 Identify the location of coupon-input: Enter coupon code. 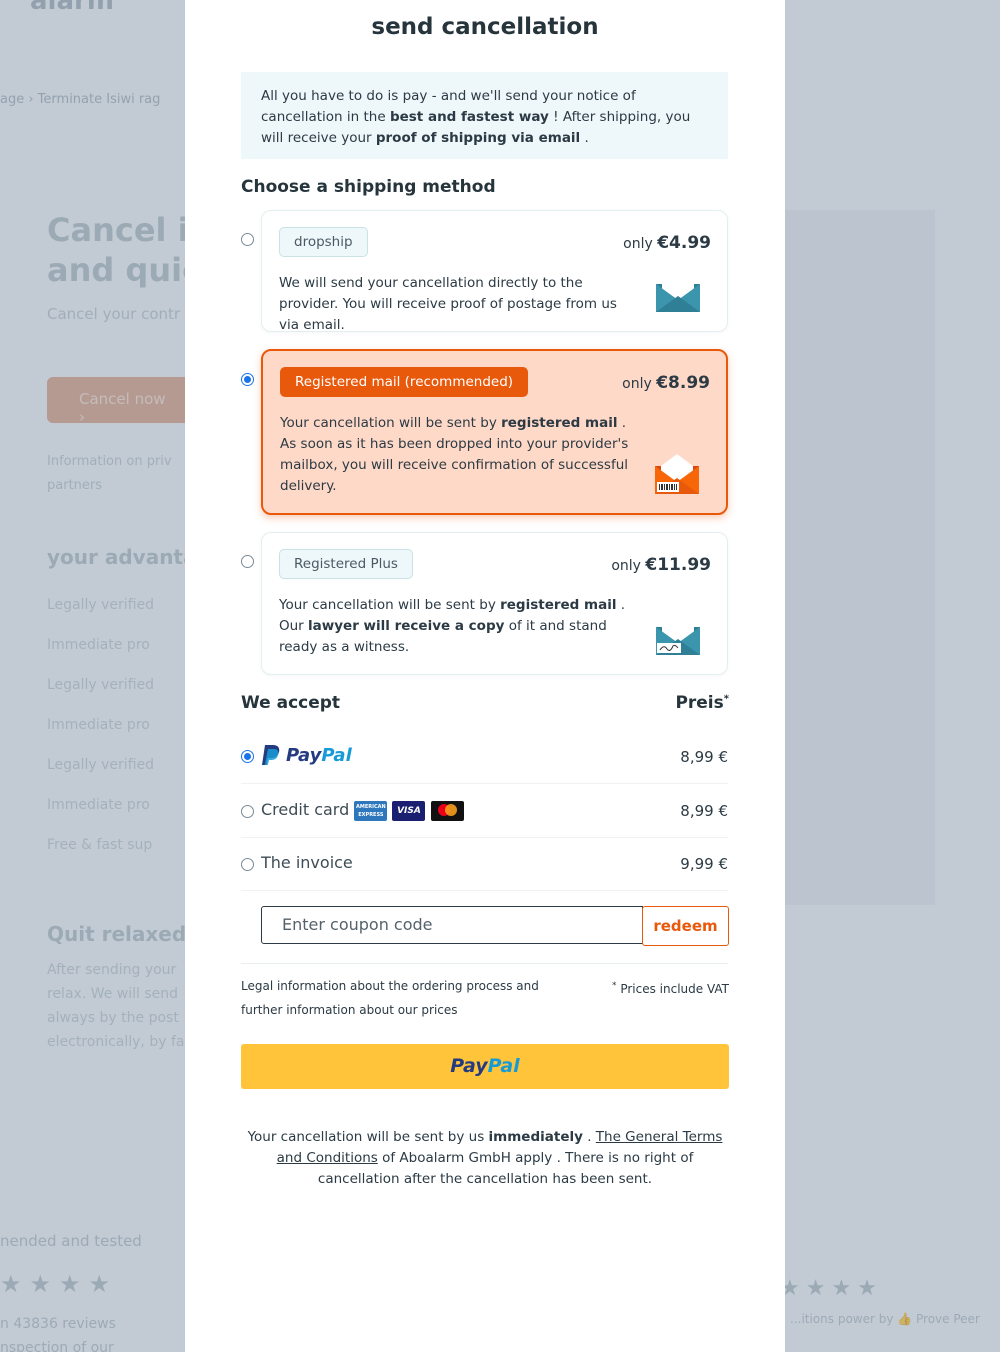
(452, 925).